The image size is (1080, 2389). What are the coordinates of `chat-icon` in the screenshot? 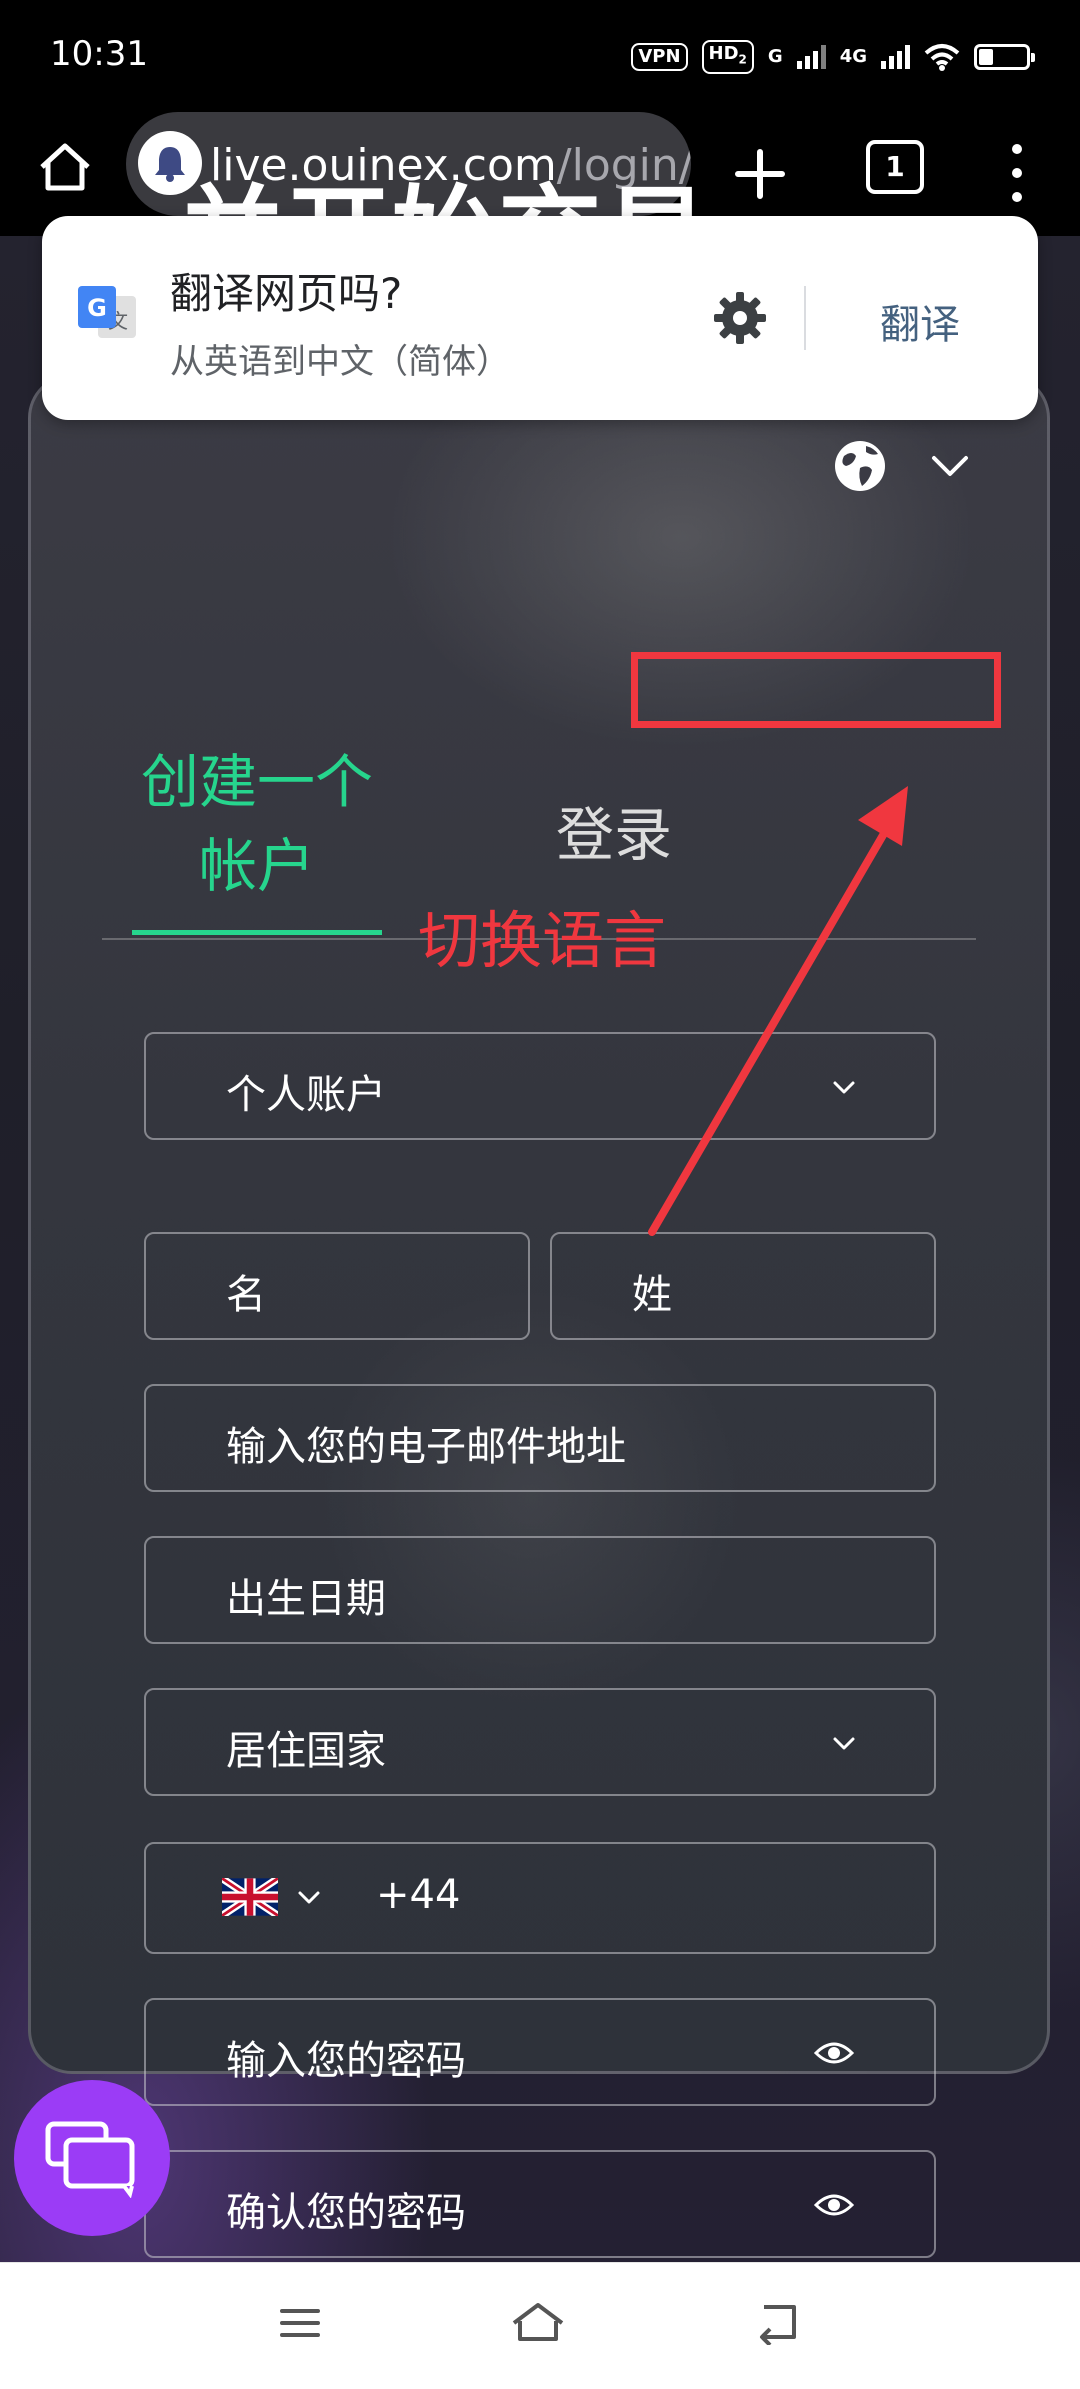 It's located at (90, 2159).